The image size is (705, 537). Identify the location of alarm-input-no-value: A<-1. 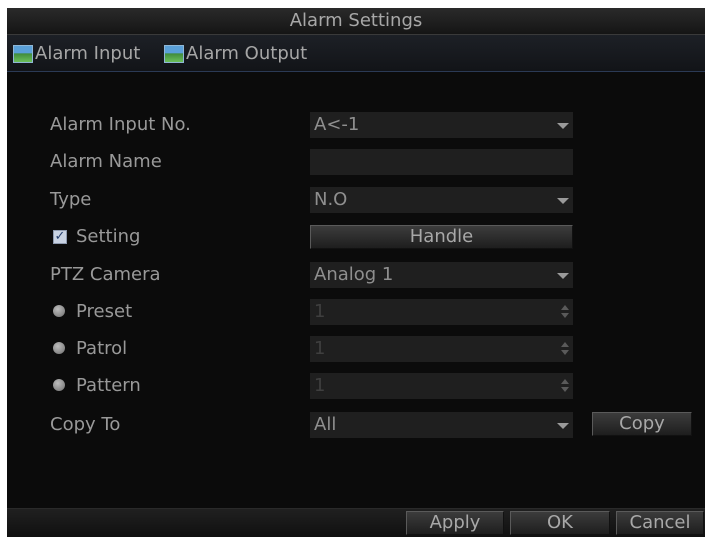
(337, 124).